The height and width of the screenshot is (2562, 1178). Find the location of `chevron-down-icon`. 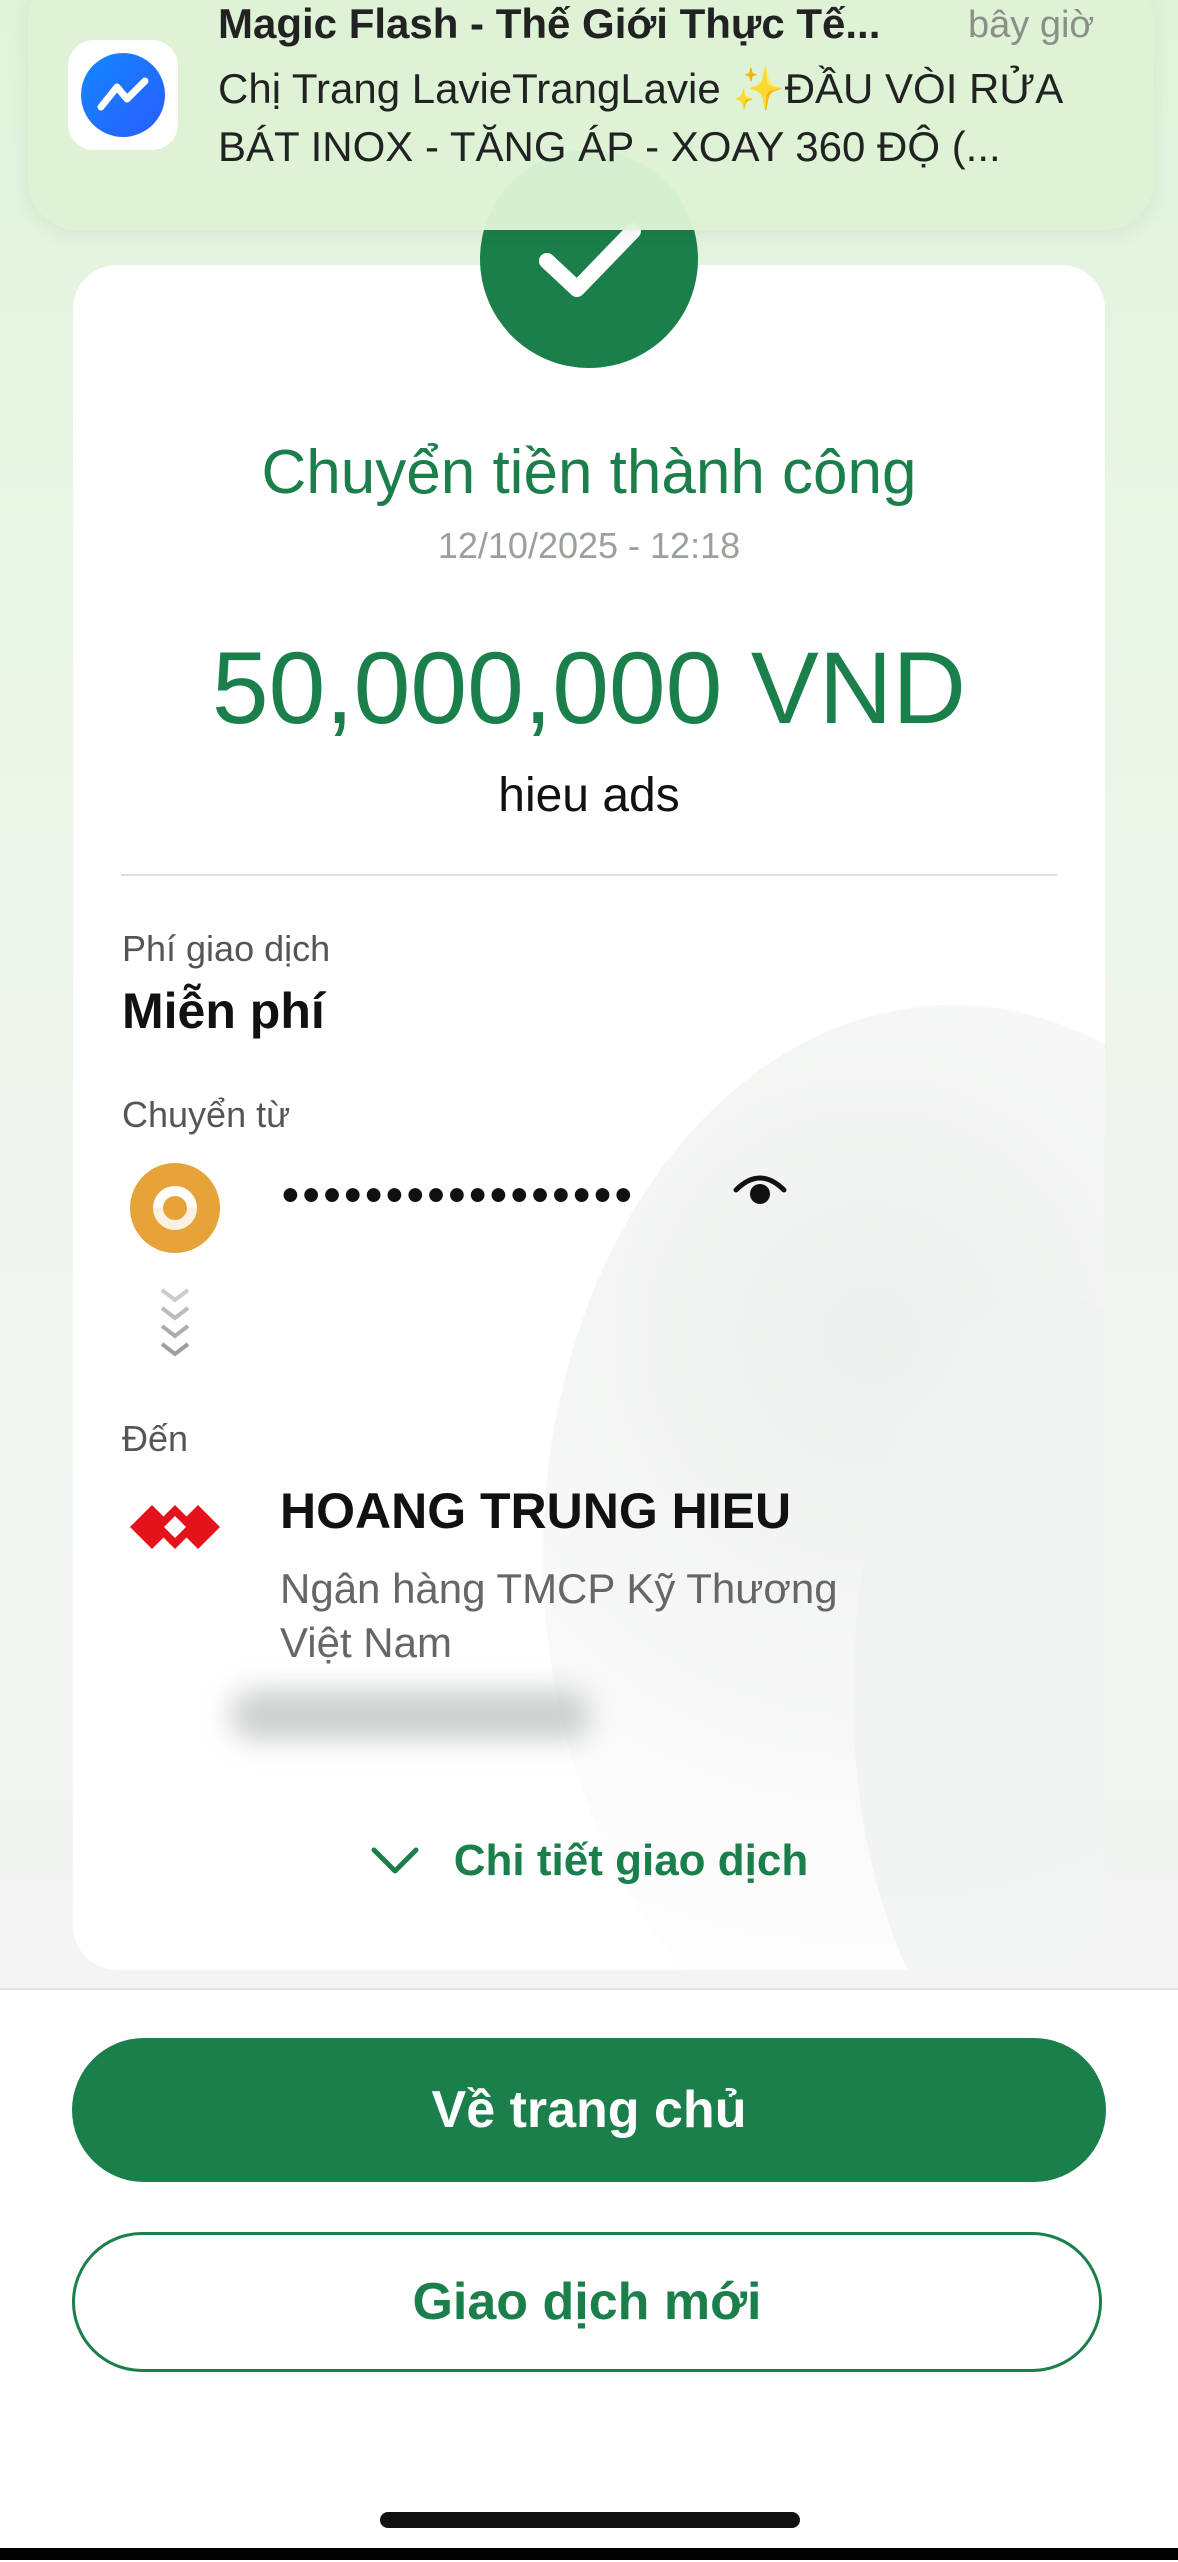

chevron-down-icon is located at coordinates (395, 1860).